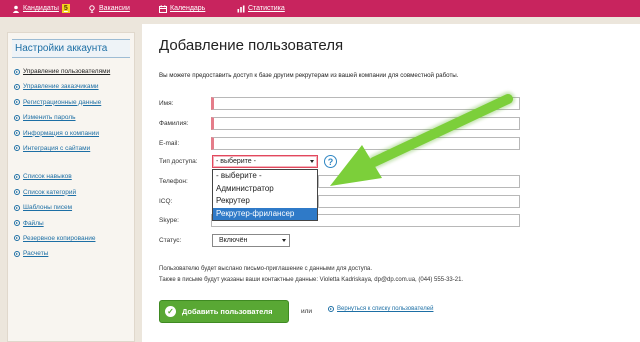 This screenshot has width=640, height=342. What do you see at coordinates (66, 71) in the screenshot?
I see `sidebar-item-label: Управление пользователями` at bounding box center [66, 71].